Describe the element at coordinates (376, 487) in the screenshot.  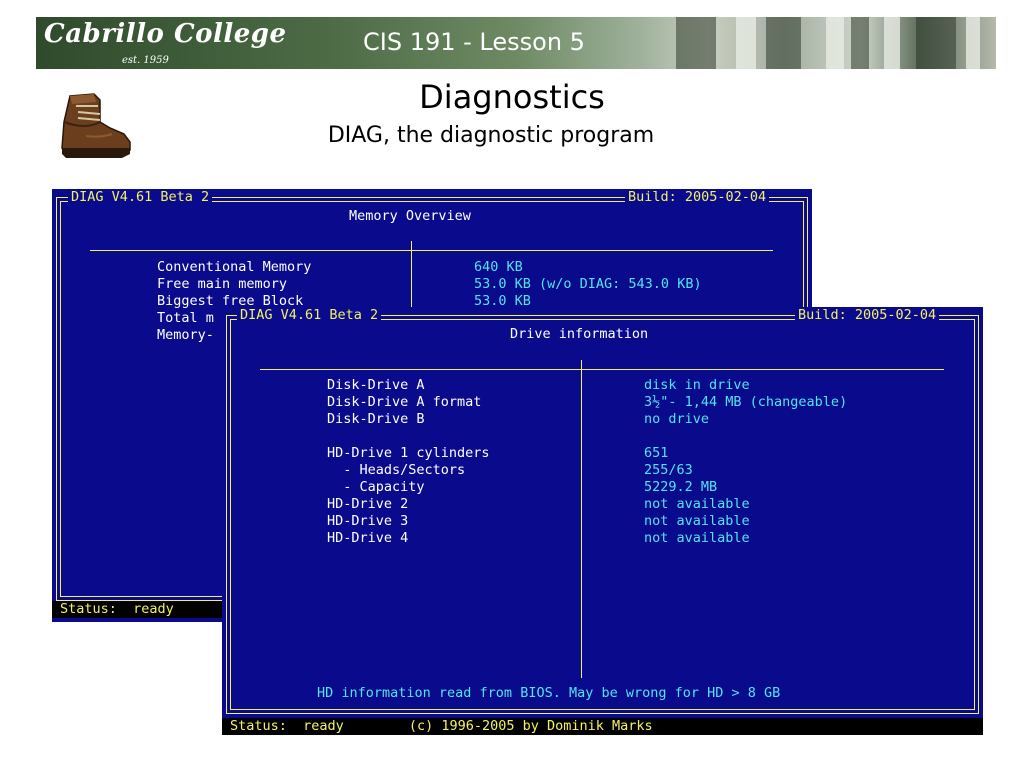
I see `drive-label: - Capacity` at that location.